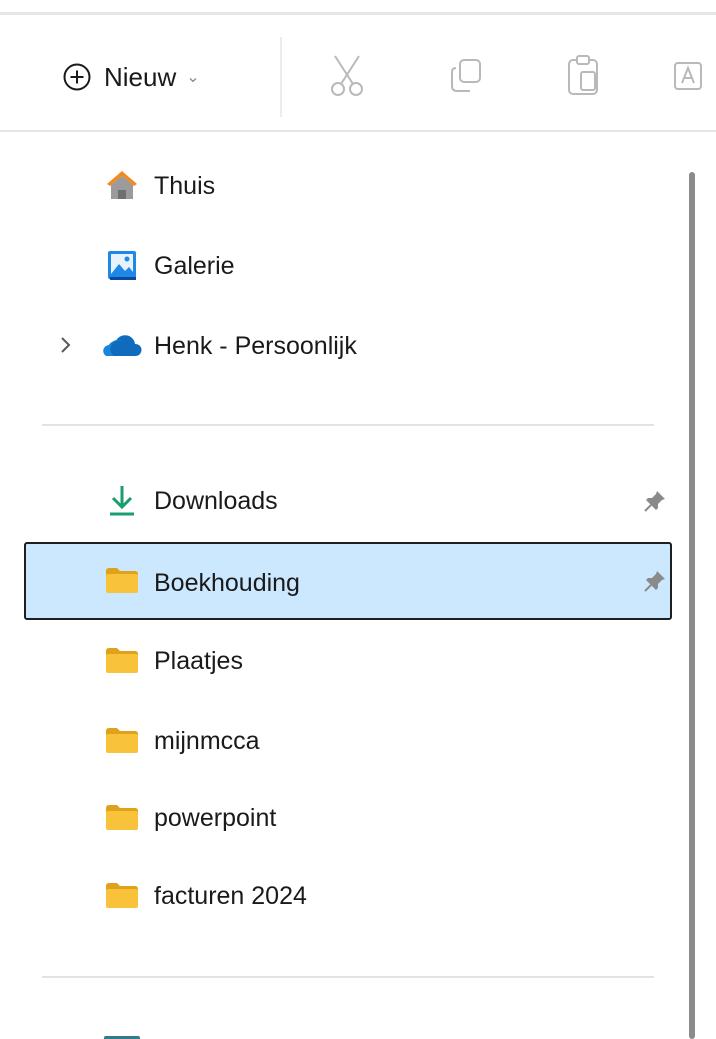 The image size is (716, 1039). What do you see at coordinates (140, 76) in the screenshot?
I see `new-button-label: Nieuw` at bounding box center [140, 76].